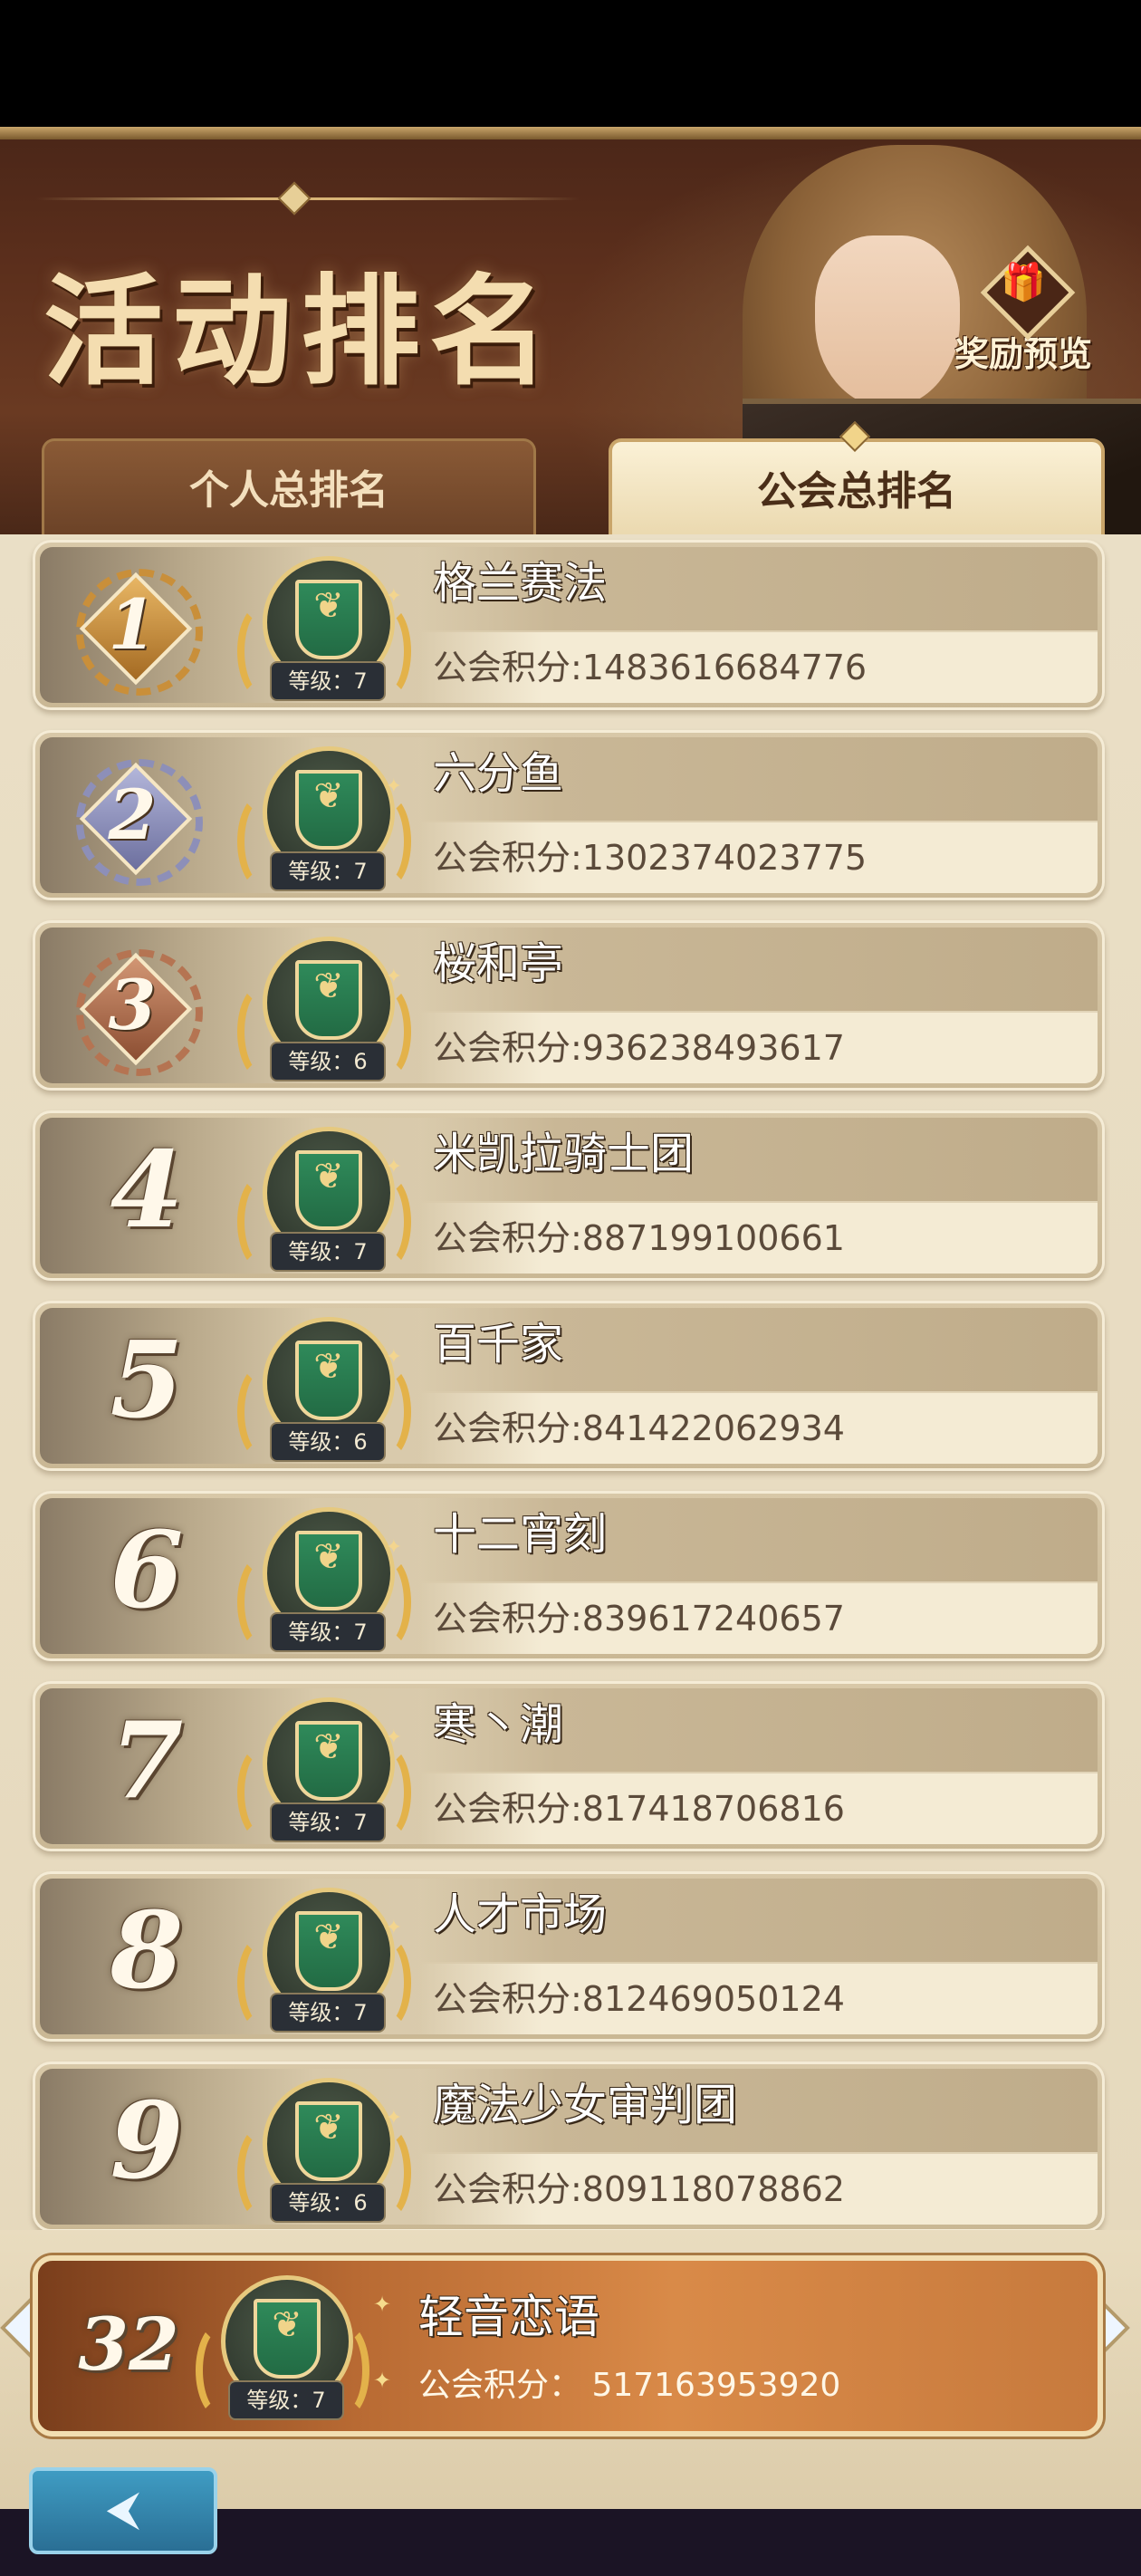 The height and width of the screenshot is (2576, 1141). What do you see at coordinates (639, 2189) in the screenshot?
I see `guild-score: 公会积分:809118078862` at bounding box center [639, 2189].